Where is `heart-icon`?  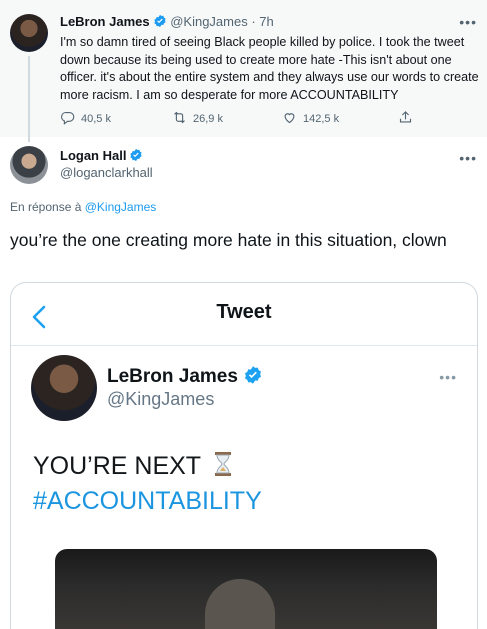 heart-icon is located at coordinates (289, 119).